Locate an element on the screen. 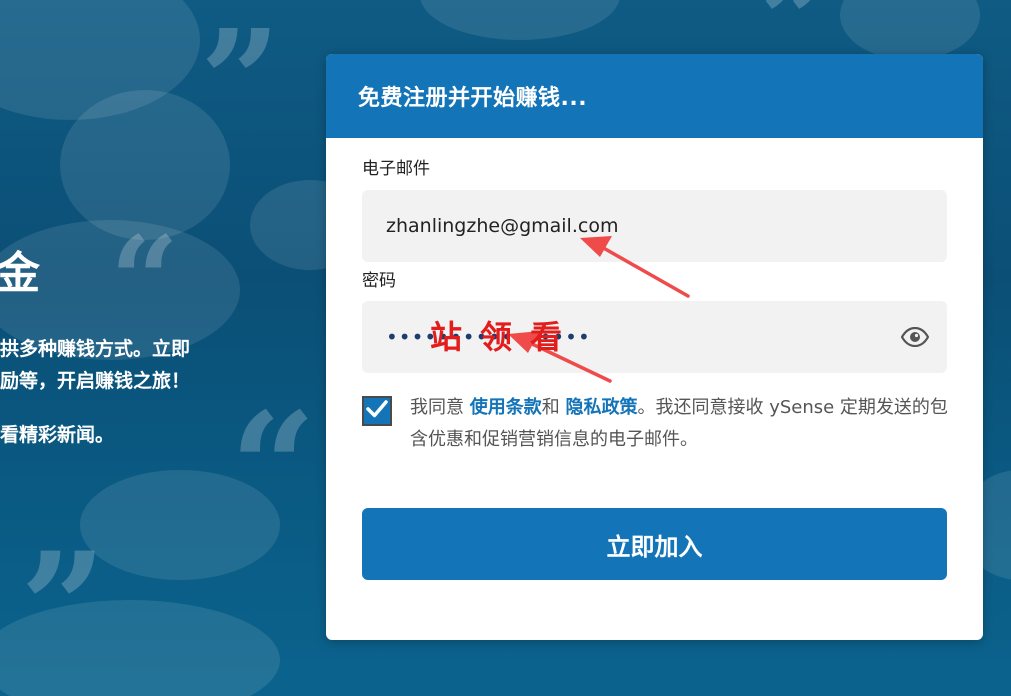 The width and height of the screenshot is (1011, 696). consent-checkbox is located at coordinates (377, 411).